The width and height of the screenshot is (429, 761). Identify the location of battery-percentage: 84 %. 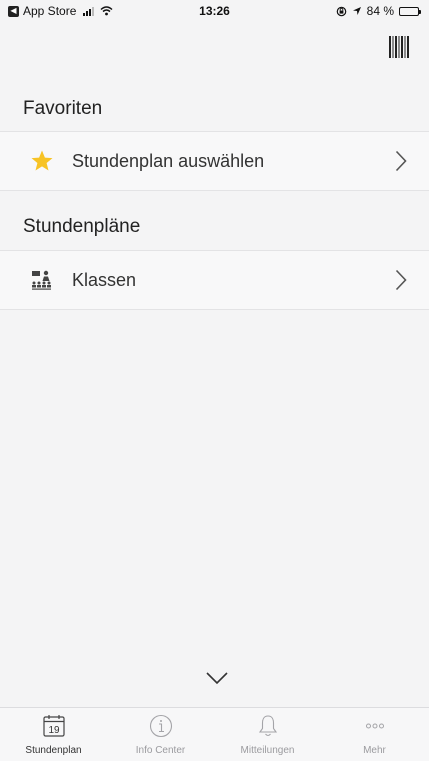
(380, 11).